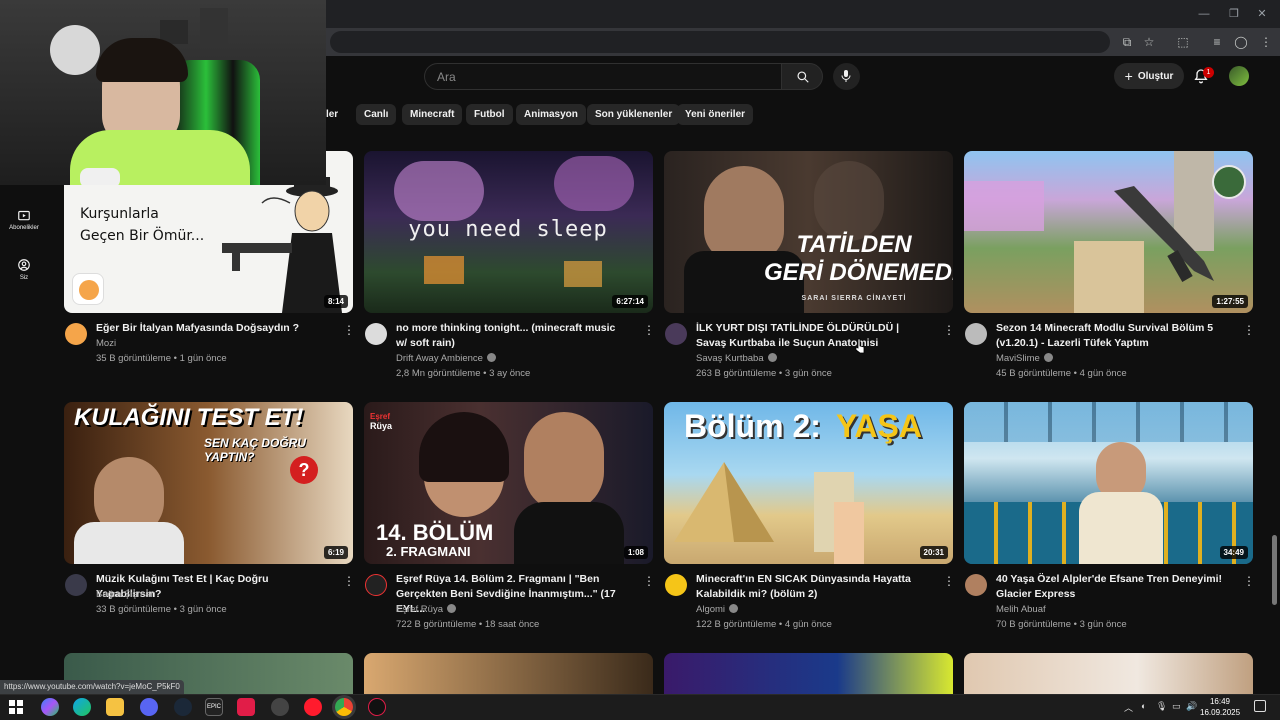 Image resolution: width=1280 pixels, height=720 pixels. Describe the element at coordinates (149, 707) in the screenshot. I see `discord-taskbar-icon` at that location.